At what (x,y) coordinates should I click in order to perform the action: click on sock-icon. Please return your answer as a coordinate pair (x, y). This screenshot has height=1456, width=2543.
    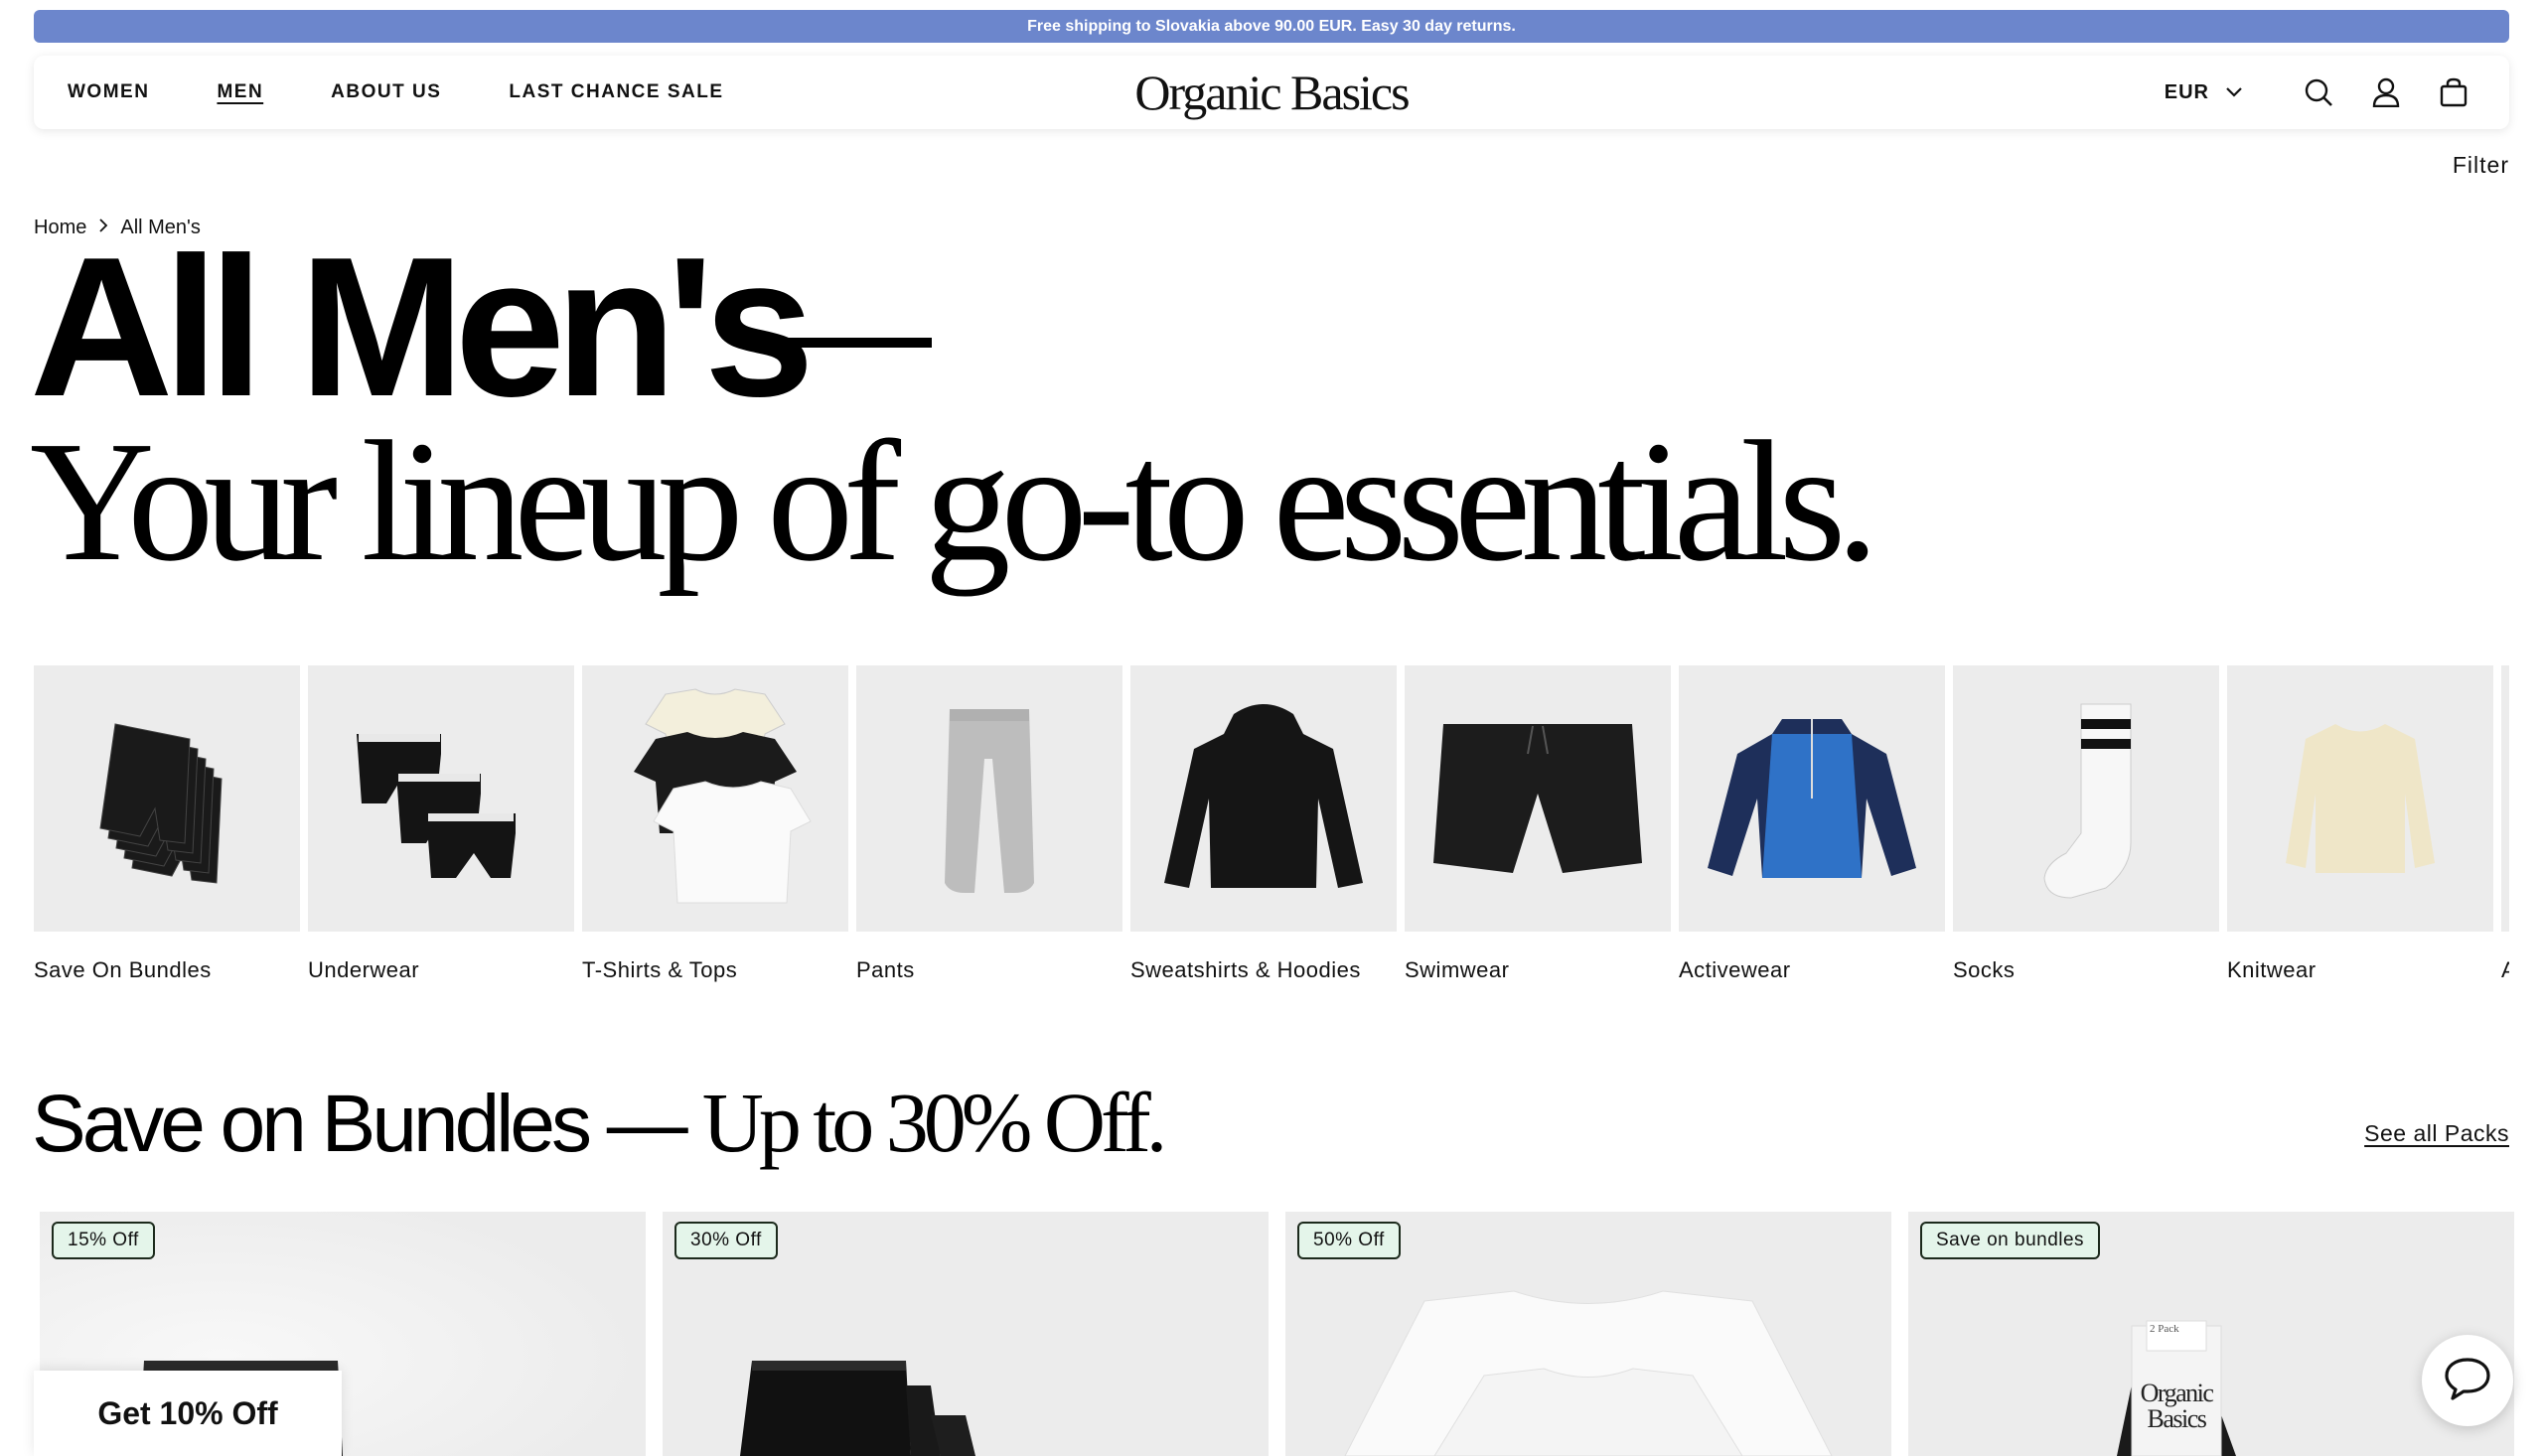
    Looking at the image, I should click on (2086, 798).